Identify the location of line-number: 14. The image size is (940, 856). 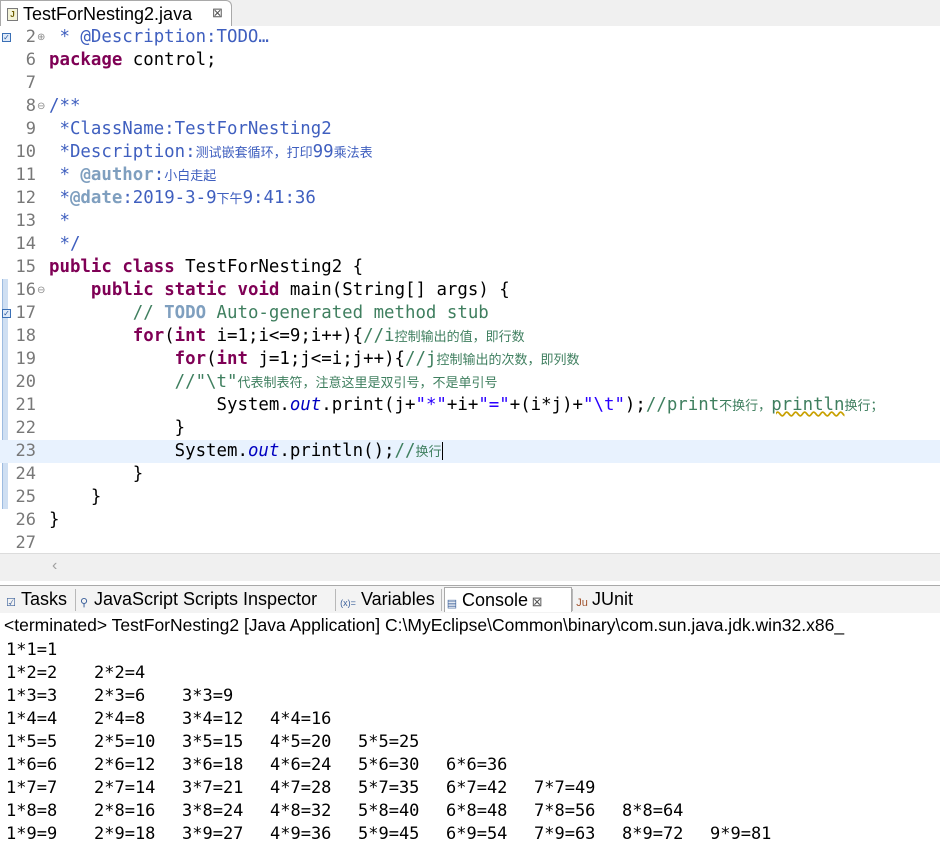
(25, 244).